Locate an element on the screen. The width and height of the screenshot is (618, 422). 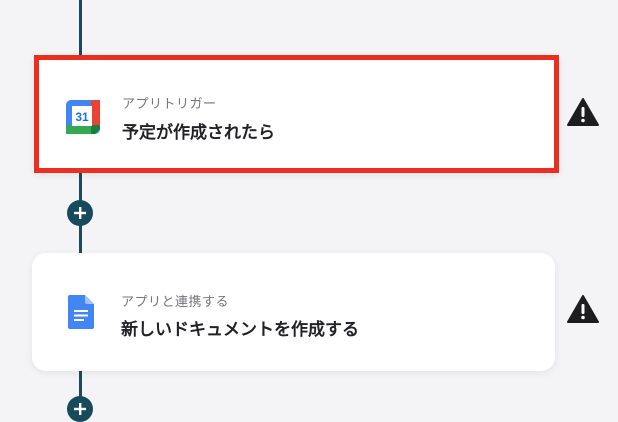
step-title: 予定が作成されたら is located at coordinates (198, 133).